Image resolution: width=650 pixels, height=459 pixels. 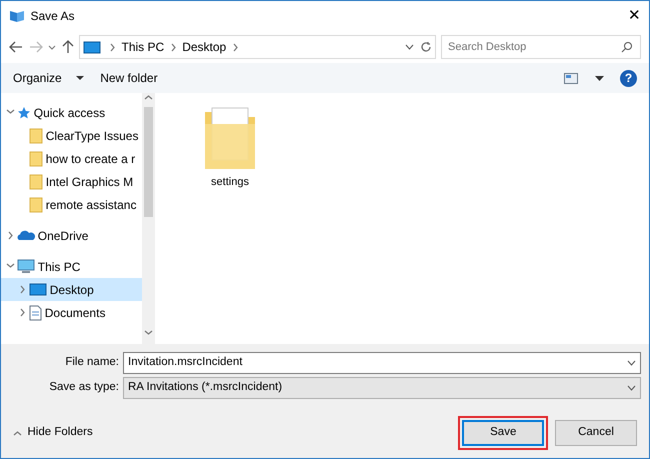 What do you see at coordinates (71, 235) in the screenshot?
I see `sidebar-item: OneDrive` at bounding box center [71, 235].